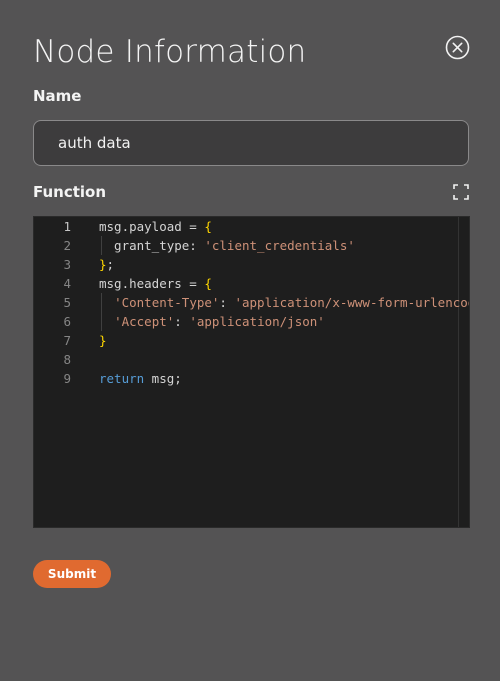  Describe the element at coordinates (461, 192) in the screenshot. I see `expand-icon` at that location.